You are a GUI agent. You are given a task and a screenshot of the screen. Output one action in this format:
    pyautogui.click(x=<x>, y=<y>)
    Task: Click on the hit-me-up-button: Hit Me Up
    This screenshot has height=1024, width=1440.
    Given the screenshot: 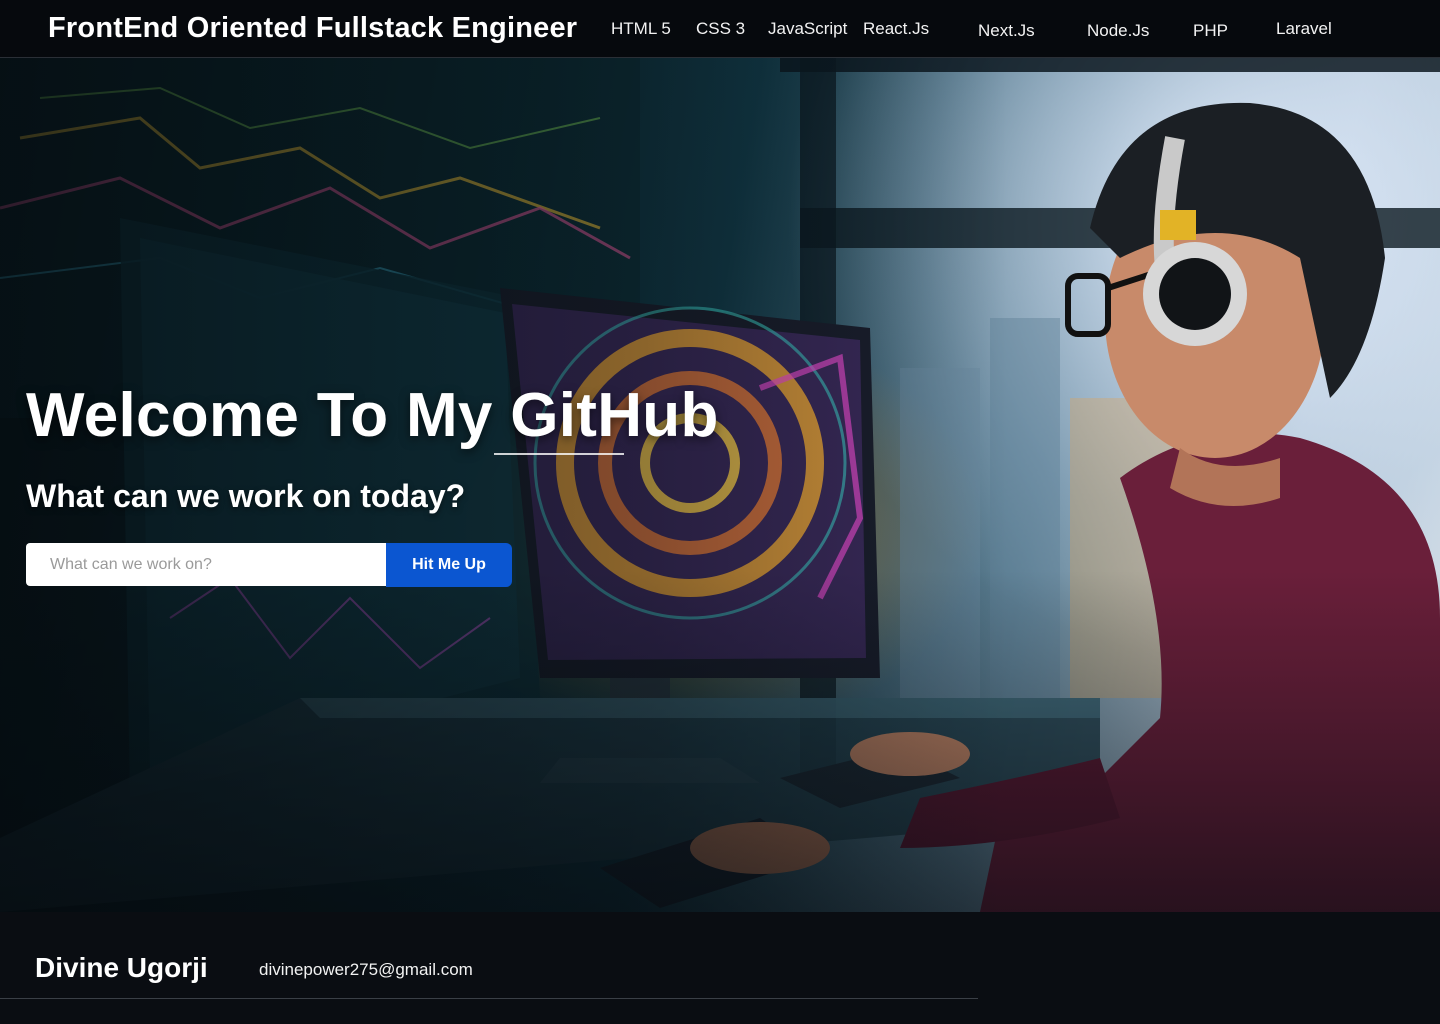 What is the action you would take?
    pyautogui.click(x=449, y=565)
    